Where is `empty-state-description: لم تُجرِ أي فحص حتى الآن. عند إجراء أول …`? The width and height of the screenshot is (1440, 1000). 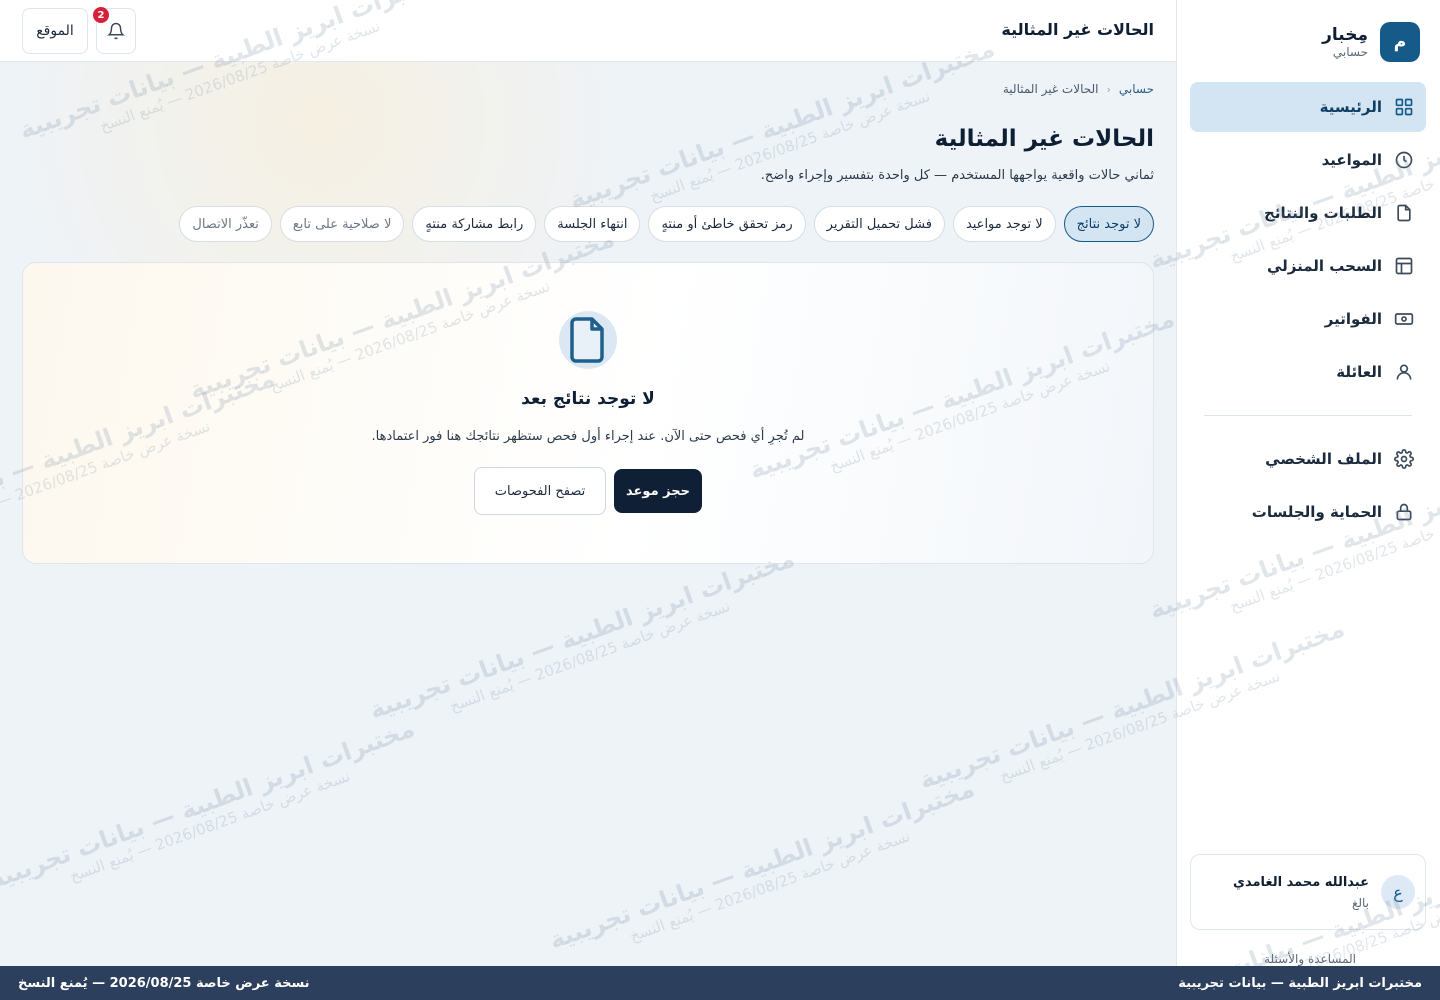 empty-state-description: لم تُجرِ أي فحص حتى الآن. عند إجراء أول … is located at coordinates (588, 436).